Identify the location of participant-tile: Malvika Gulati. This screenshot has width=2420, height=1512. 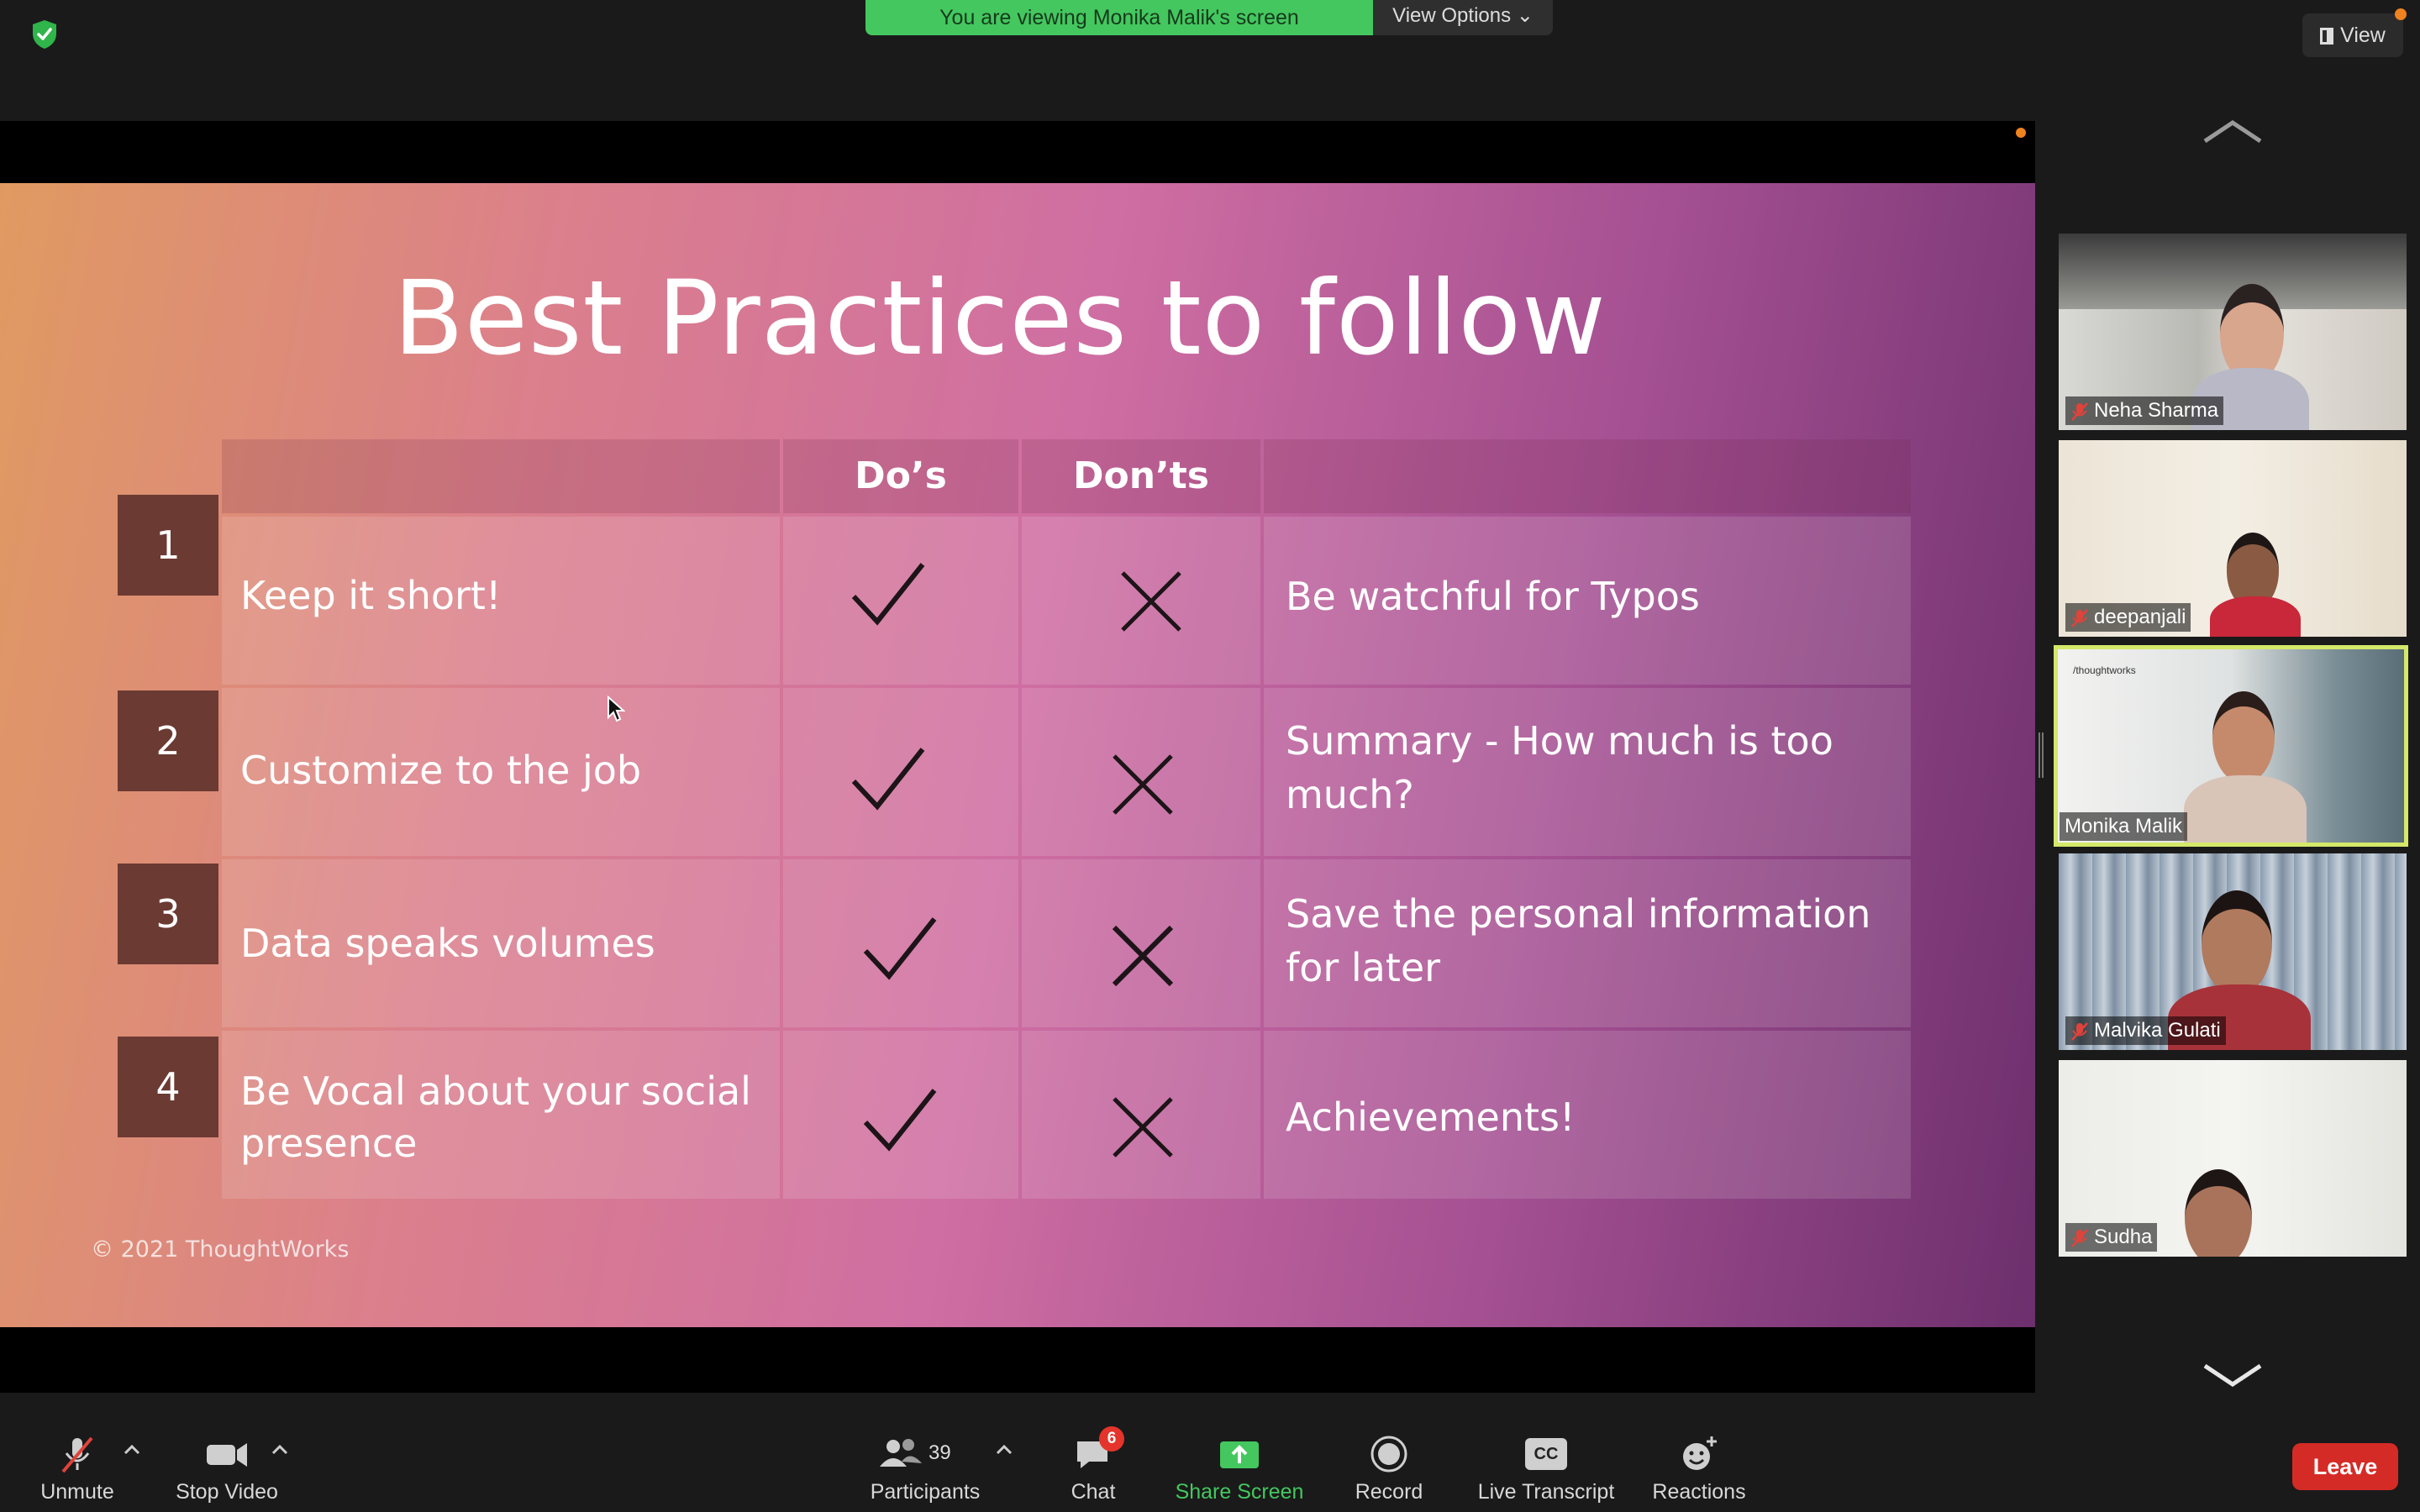
(2233, 951).